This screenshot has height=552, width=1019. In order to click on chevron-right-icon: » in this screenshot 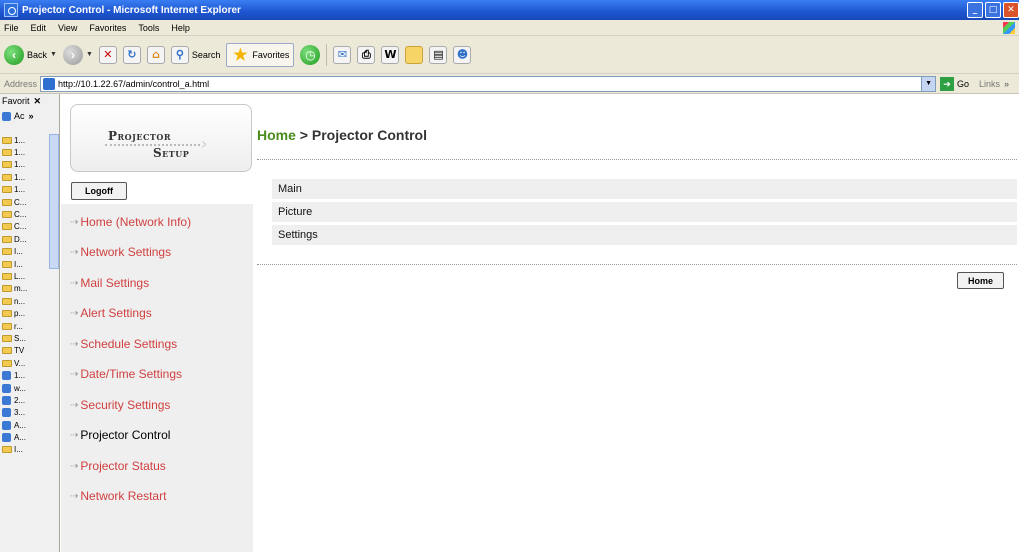, I will do `click(31, 116)`.